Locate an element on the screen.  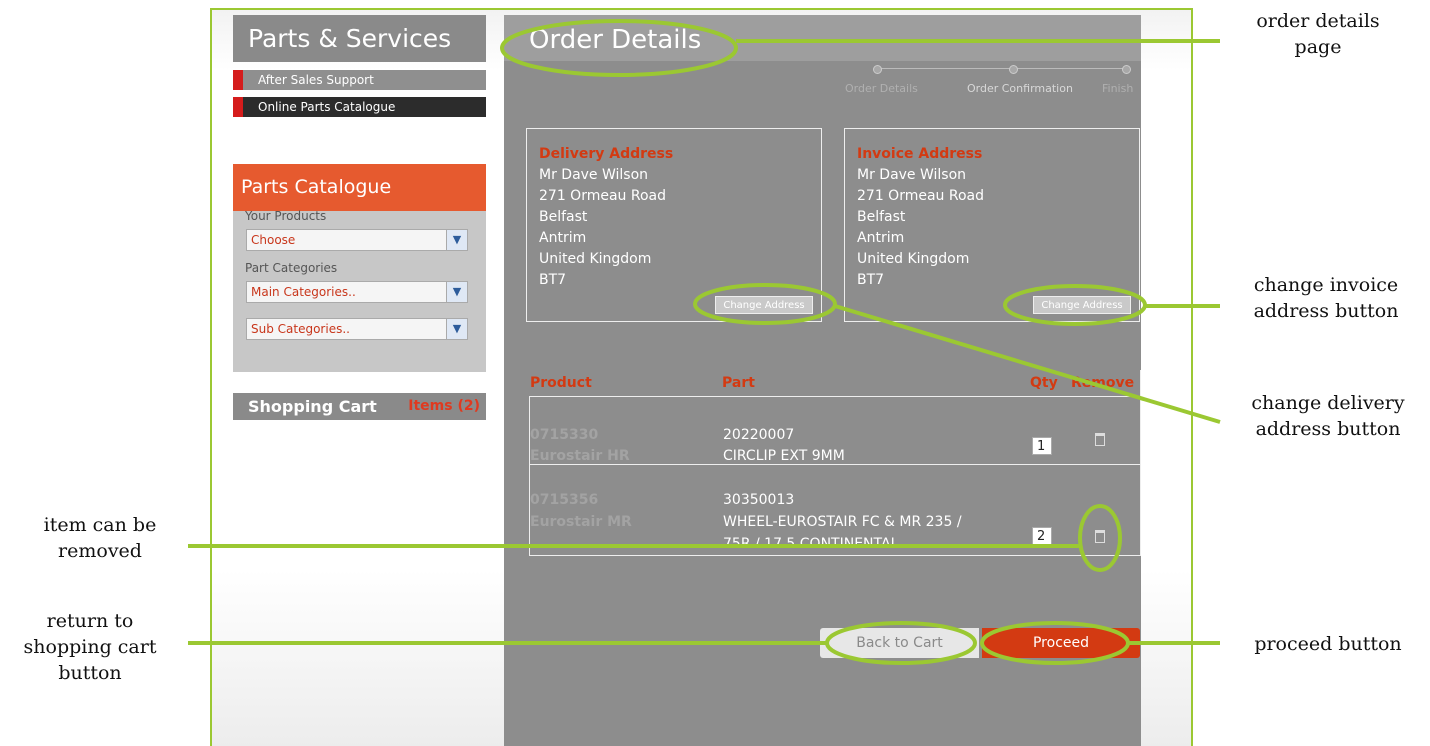
callout-proceed: proceed button is located at coordinates (1328, 644).